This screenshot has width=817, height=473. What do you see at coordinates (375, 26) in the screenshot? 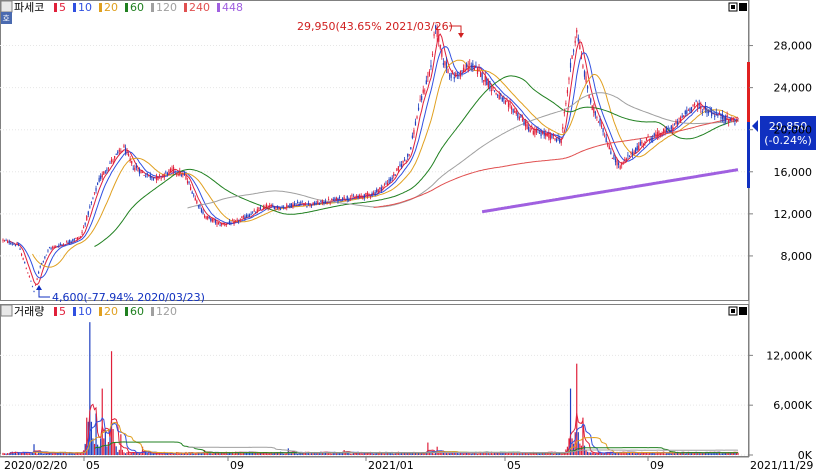
I see `high-annotation: 29,950(43.65% 2021/03/26)` at bounding box center [375, 26].